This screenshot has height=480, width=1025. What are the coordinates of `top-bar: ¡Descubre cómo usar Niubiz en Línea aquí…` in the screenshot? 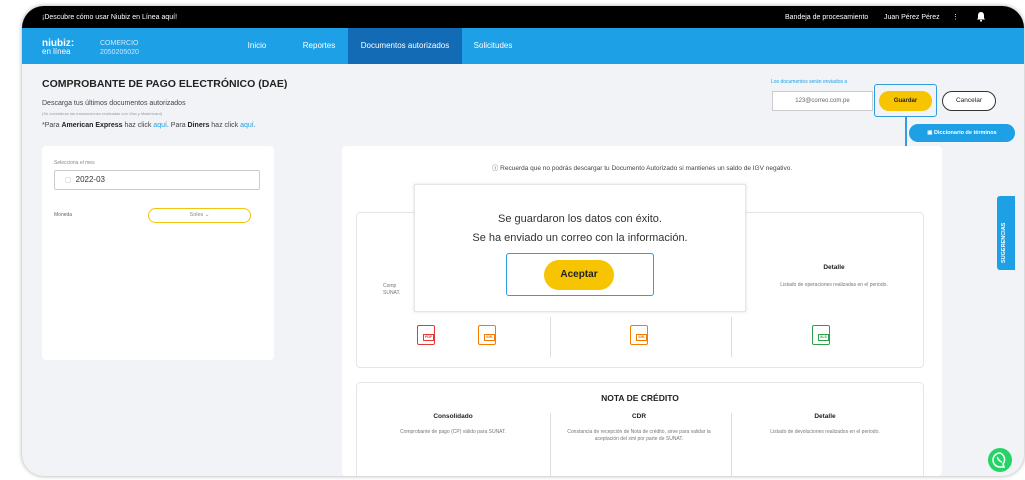 It's located at (523, 17).